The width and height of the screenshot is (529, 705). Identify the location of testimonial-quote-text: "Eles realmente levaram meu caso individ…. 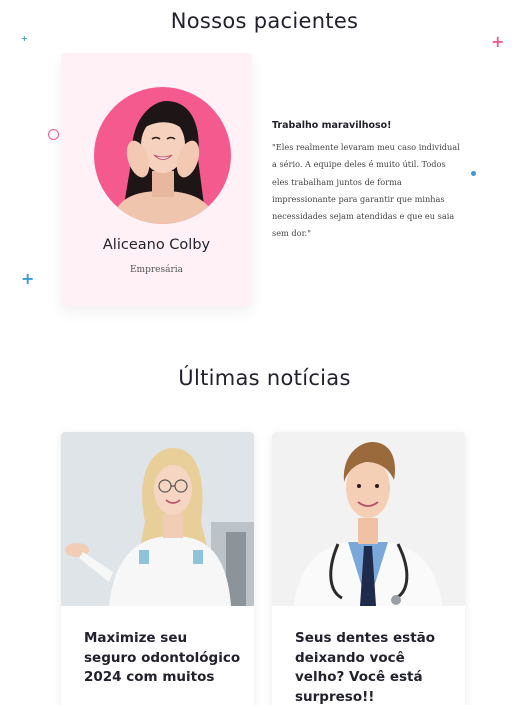
(366, 190).